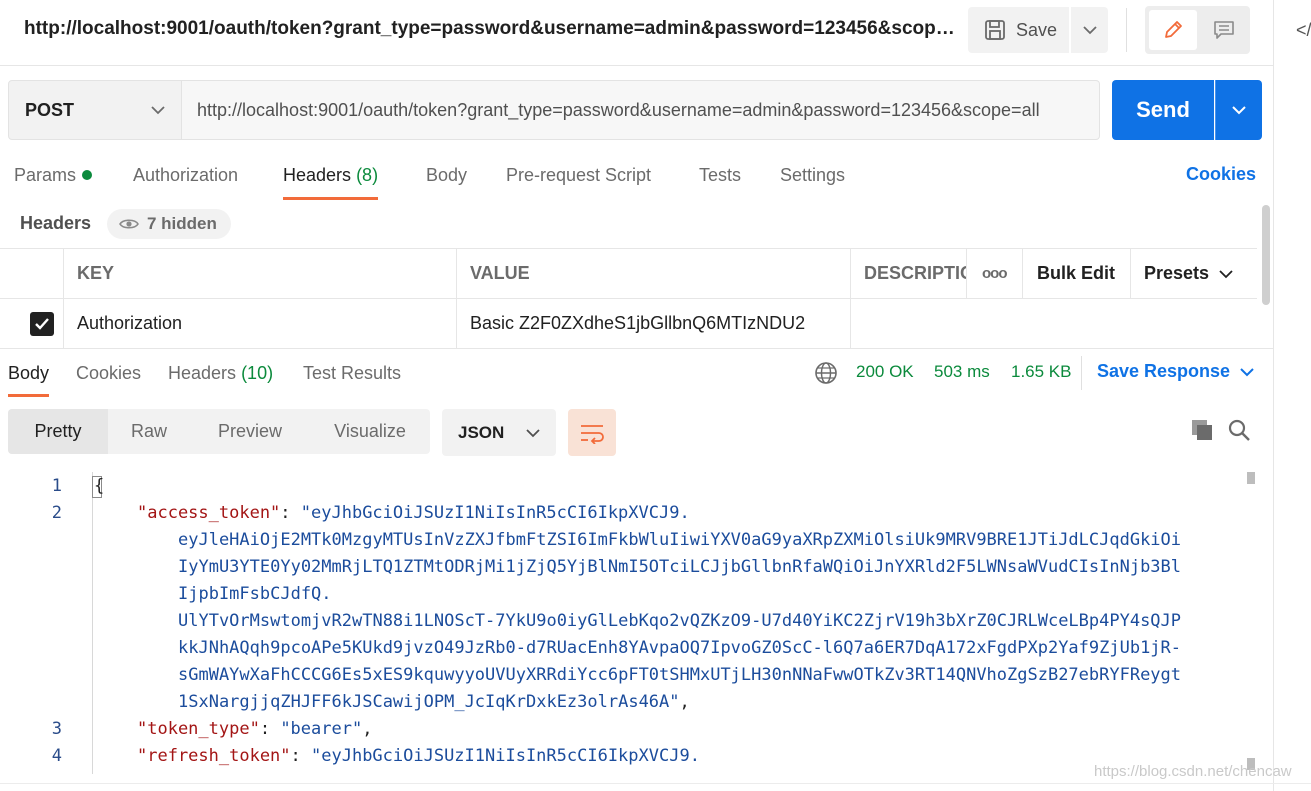 Image resolution: width=1311 pixels, height=791 pixels. I want to click on method-select: POST, so click(95, 110).